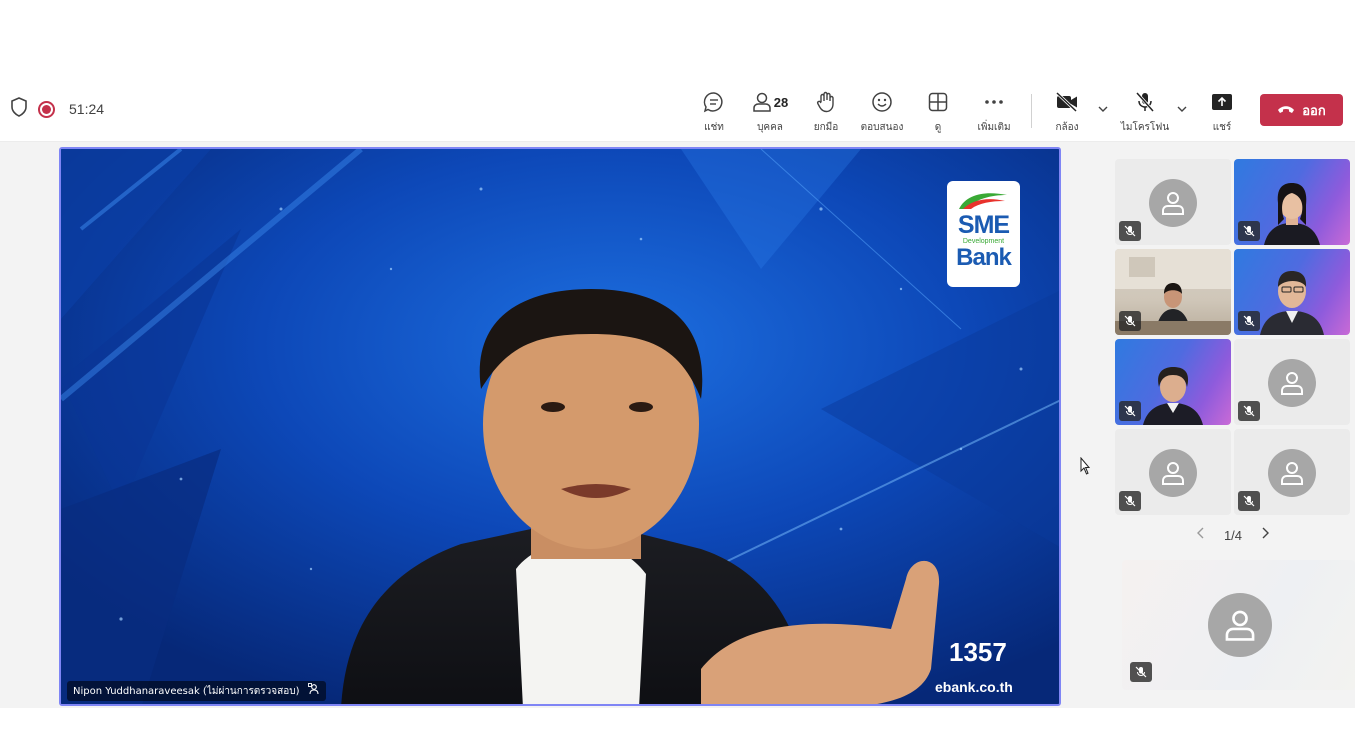 This screenshot has width=1355, height=754. I want to click on phone-hangup-icon, so click(1286, 110).